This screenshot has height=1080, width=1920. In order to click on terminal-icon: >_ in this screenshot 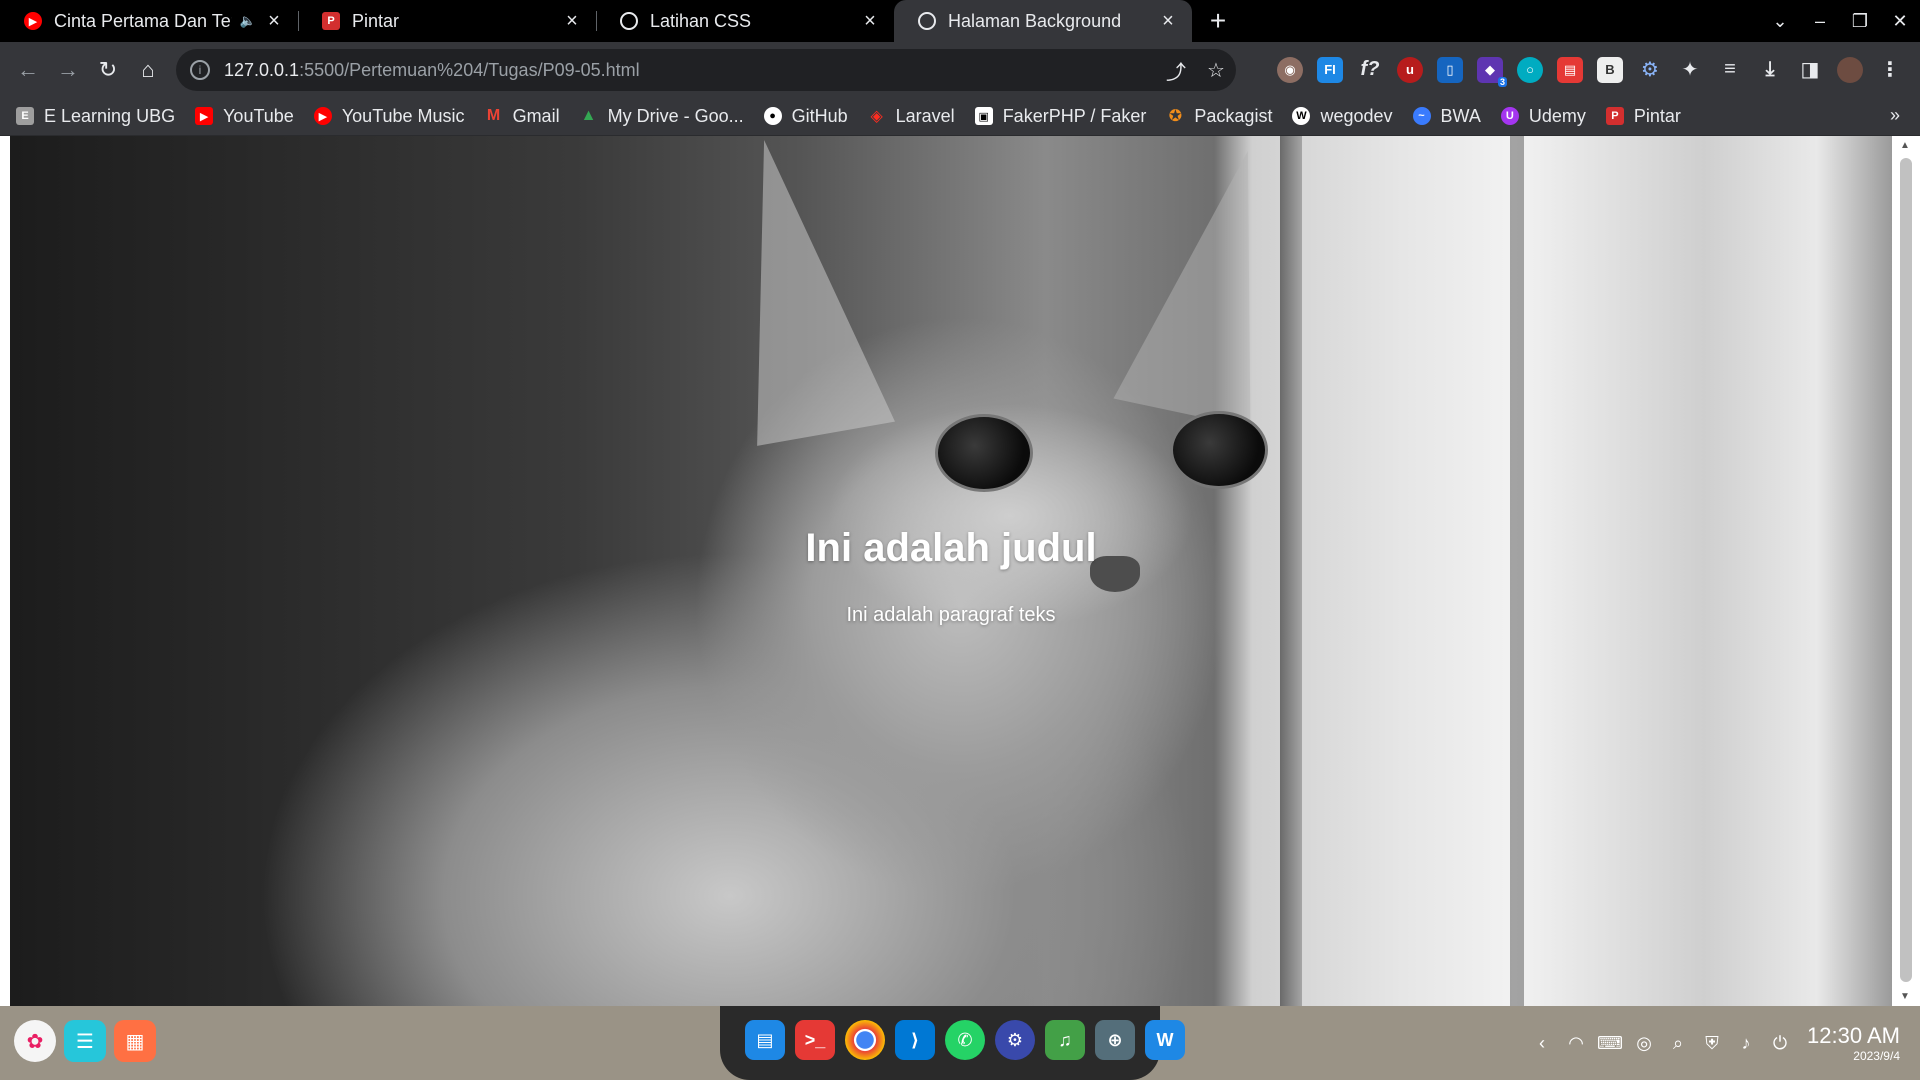, I will do `click(815, 1040)`.